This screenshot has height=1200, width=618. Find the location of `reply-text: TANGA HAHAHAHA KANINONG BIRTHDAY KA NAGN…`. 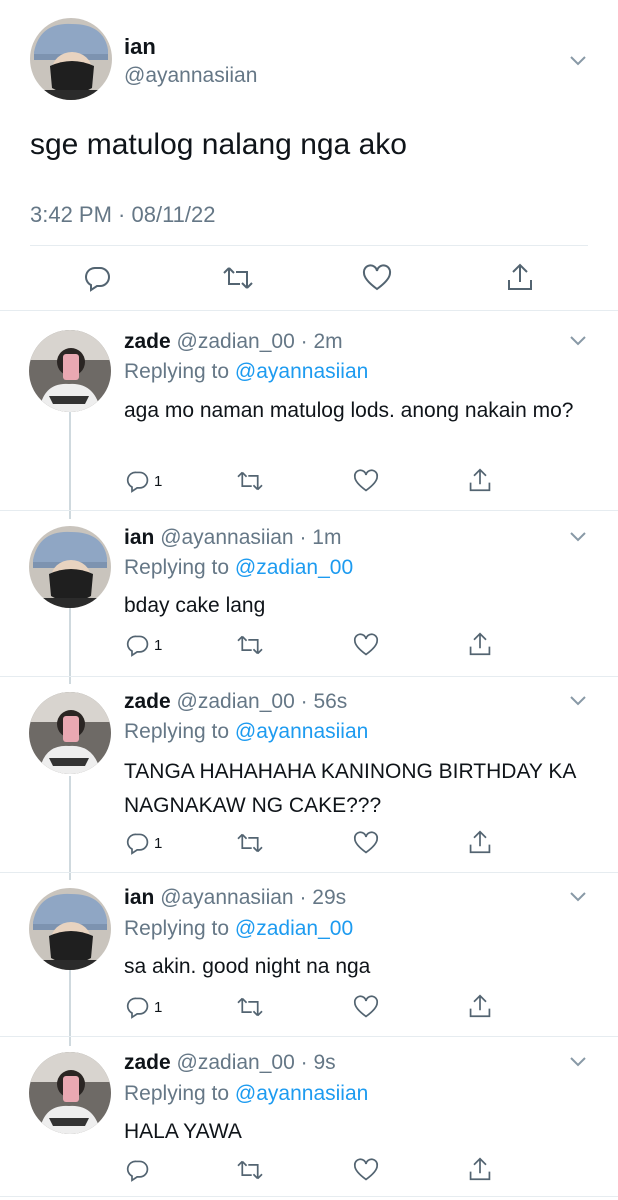

reply-text: TANGA HAHAHAHA KANINONG BIRTHDAY KA NAGN… is located at coordinates (350, 788).